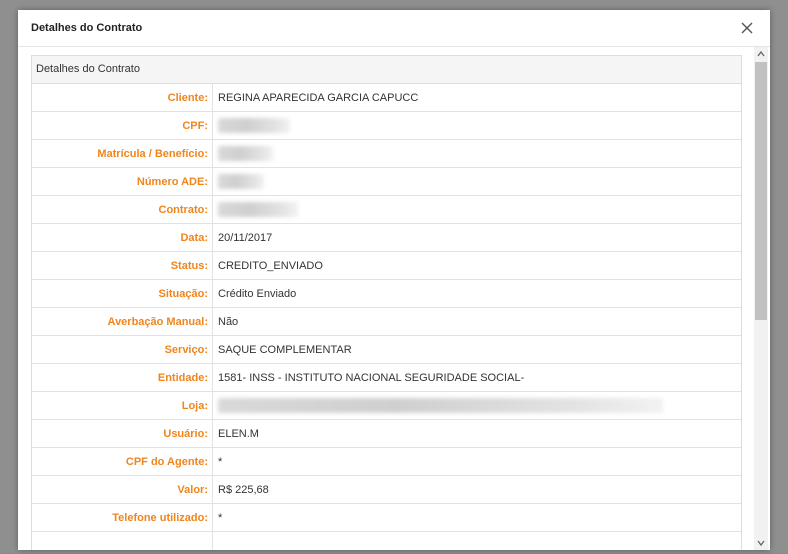 Image resolution: width=788 pixels, height=554 pixels. I want to click on detail-row: CPF do Agente: *, so click(386, 461).